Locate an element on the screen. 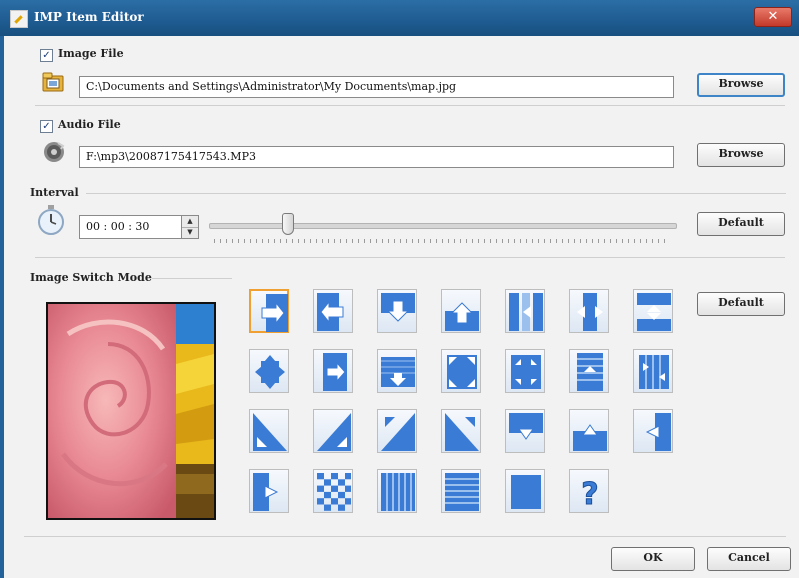  blinds-vertical-icon is located at coordinates (654, 372).